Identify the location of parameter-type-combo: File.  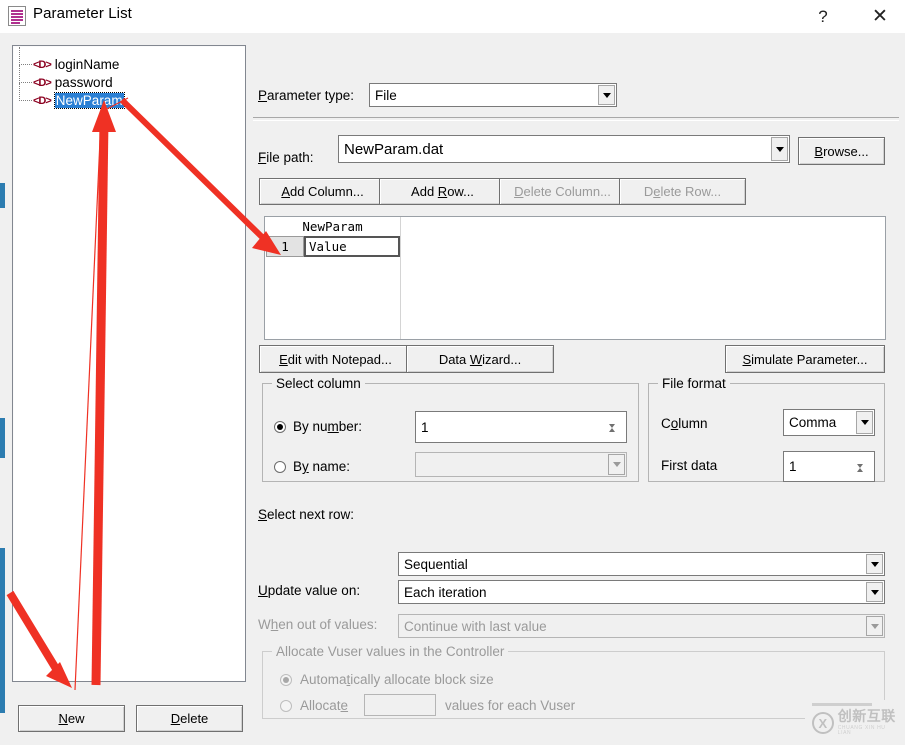
(493, 95).